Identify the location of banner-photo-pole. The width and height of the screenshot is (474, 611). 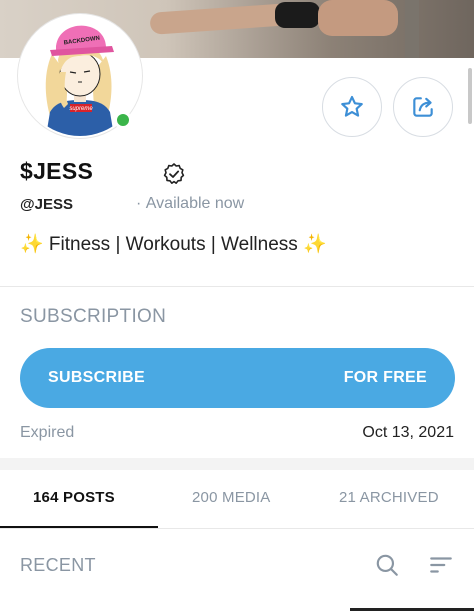
(412, 29).